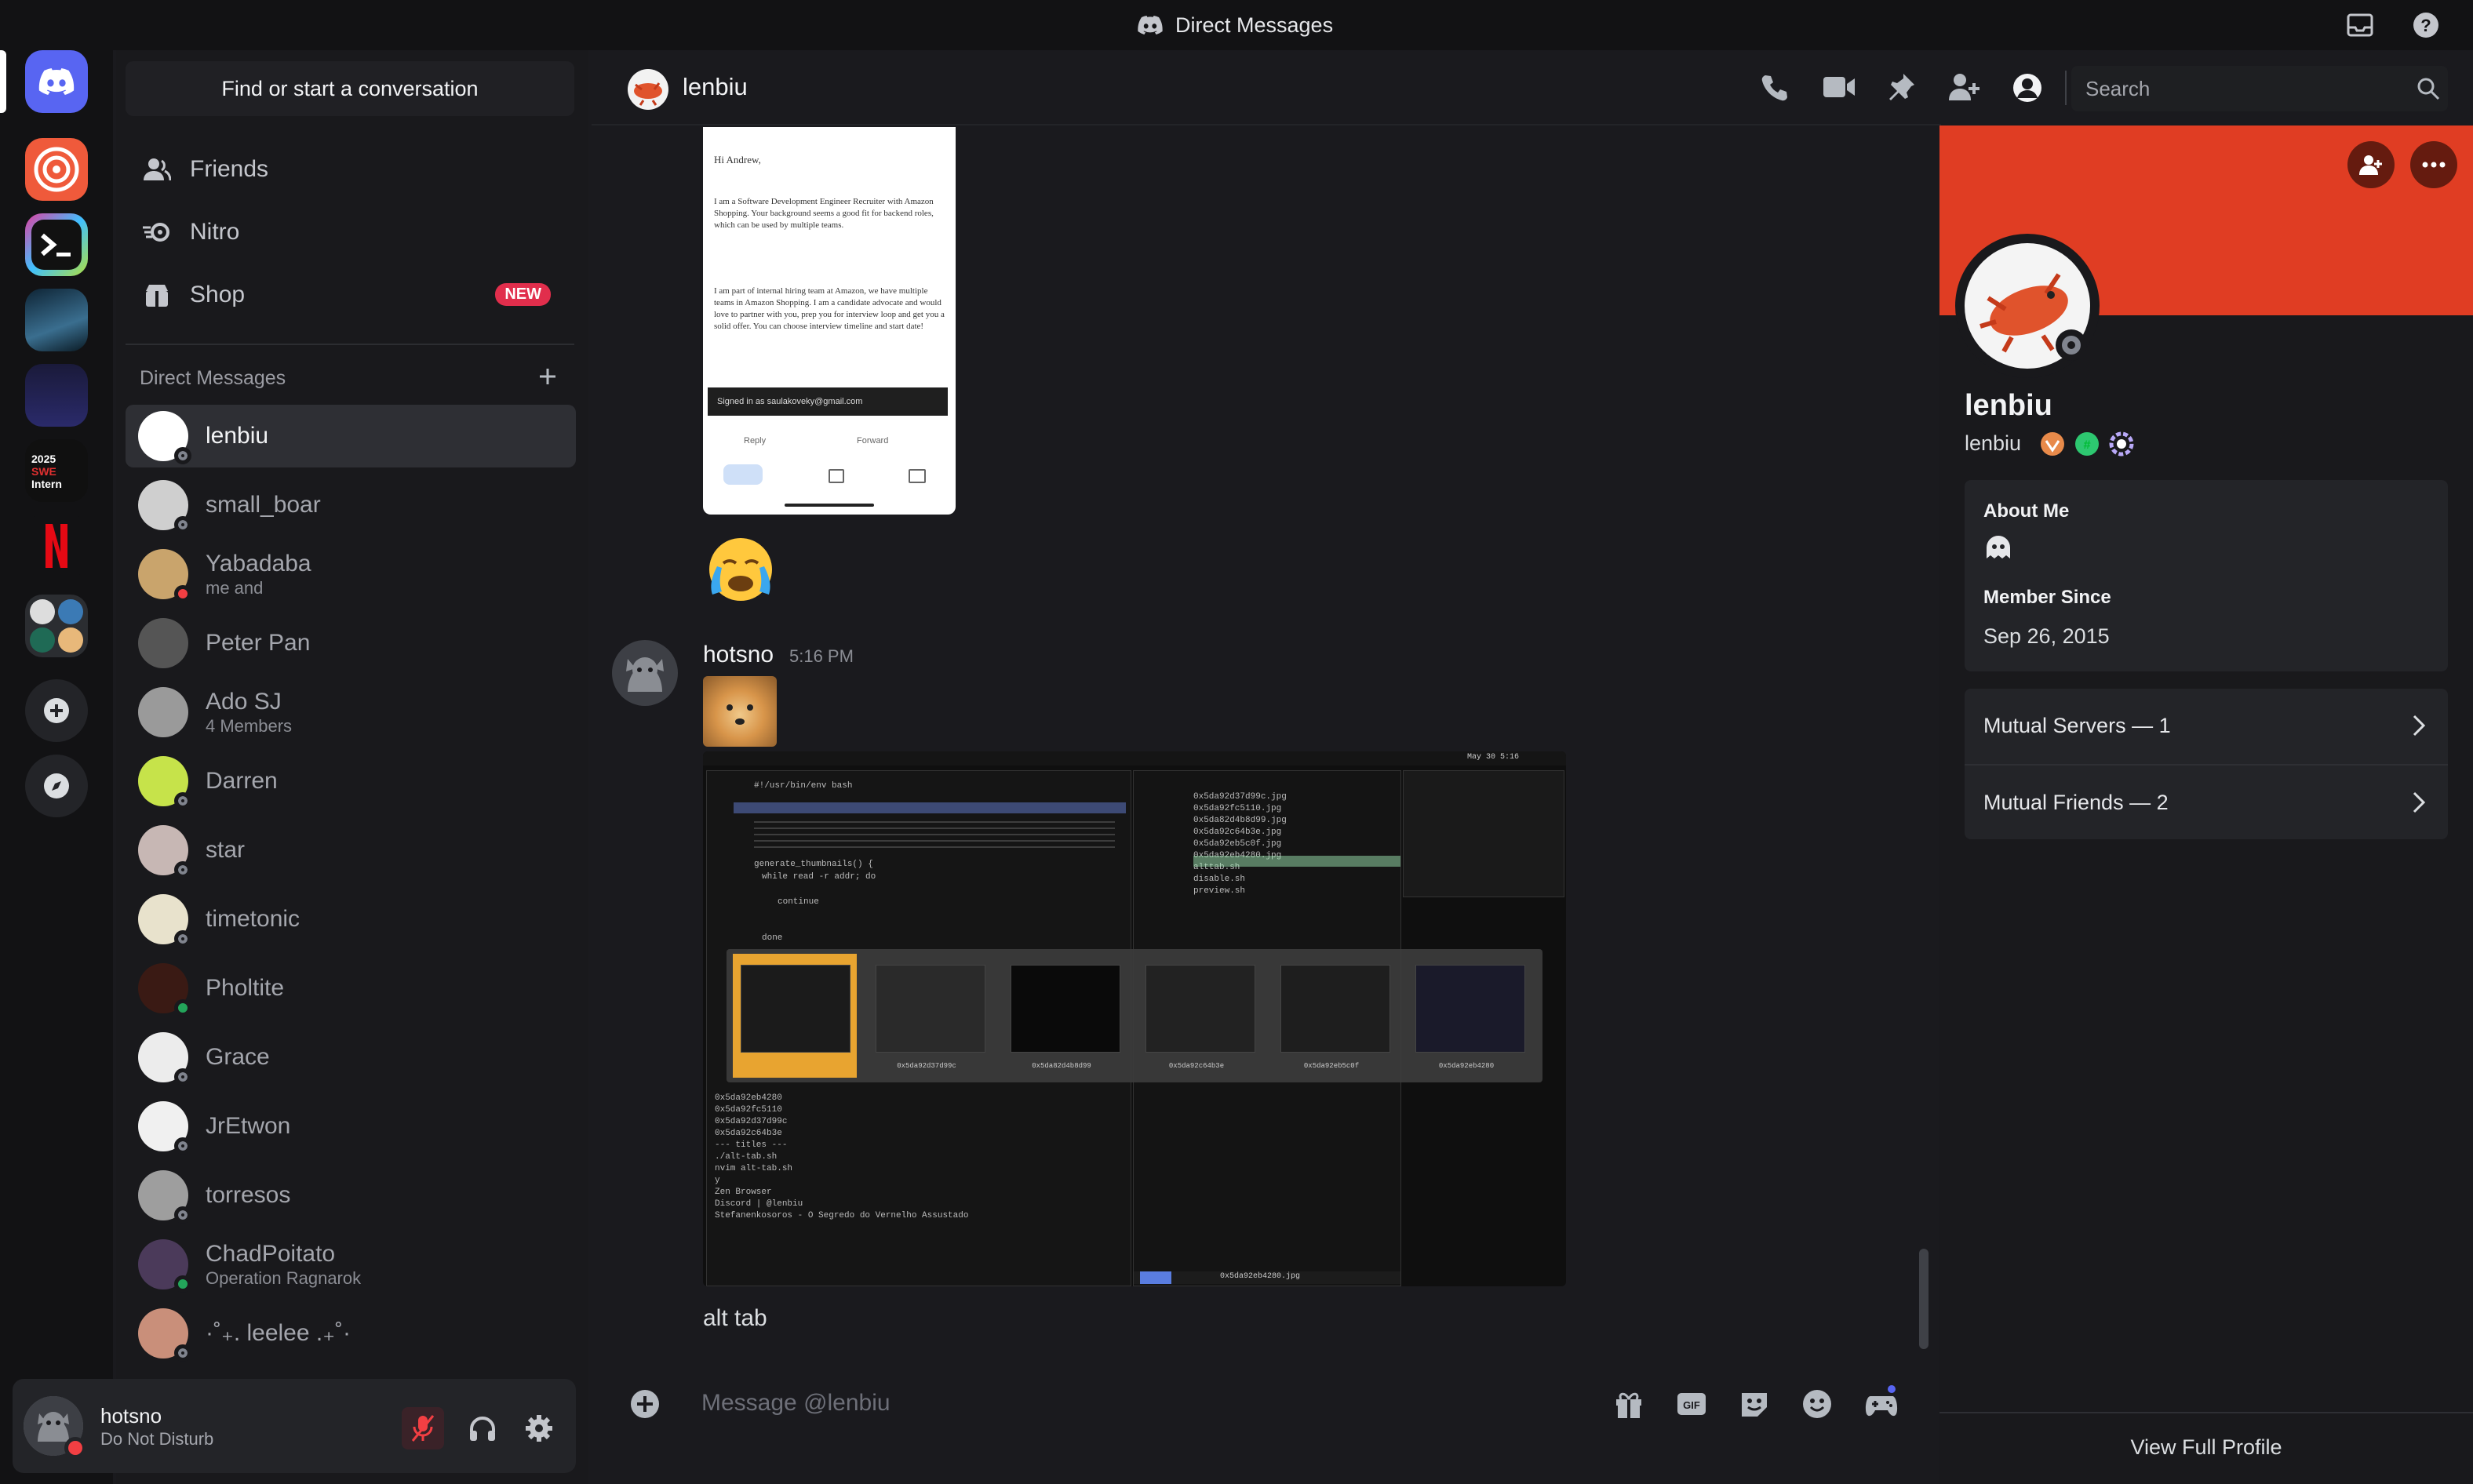 The height and width of the screenshot is (1484, 2473). Describe the element at coordinates (351, 574) in the screenshot. I see `dm-item: Yabadaba me and` at that location.